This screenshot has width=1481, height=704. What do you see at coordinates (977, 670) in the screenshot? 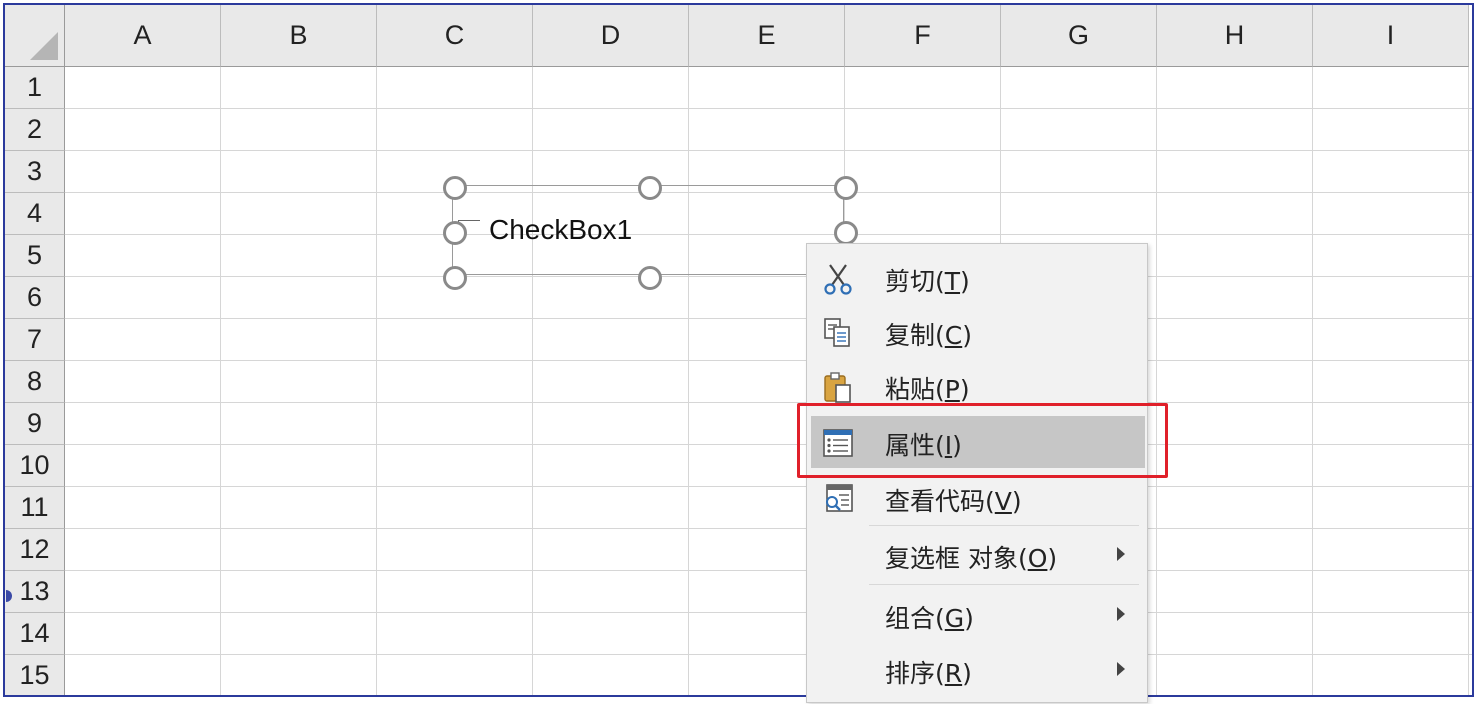
I see `menu-item-order: 排序(R)` at bounding box center [977, 670].